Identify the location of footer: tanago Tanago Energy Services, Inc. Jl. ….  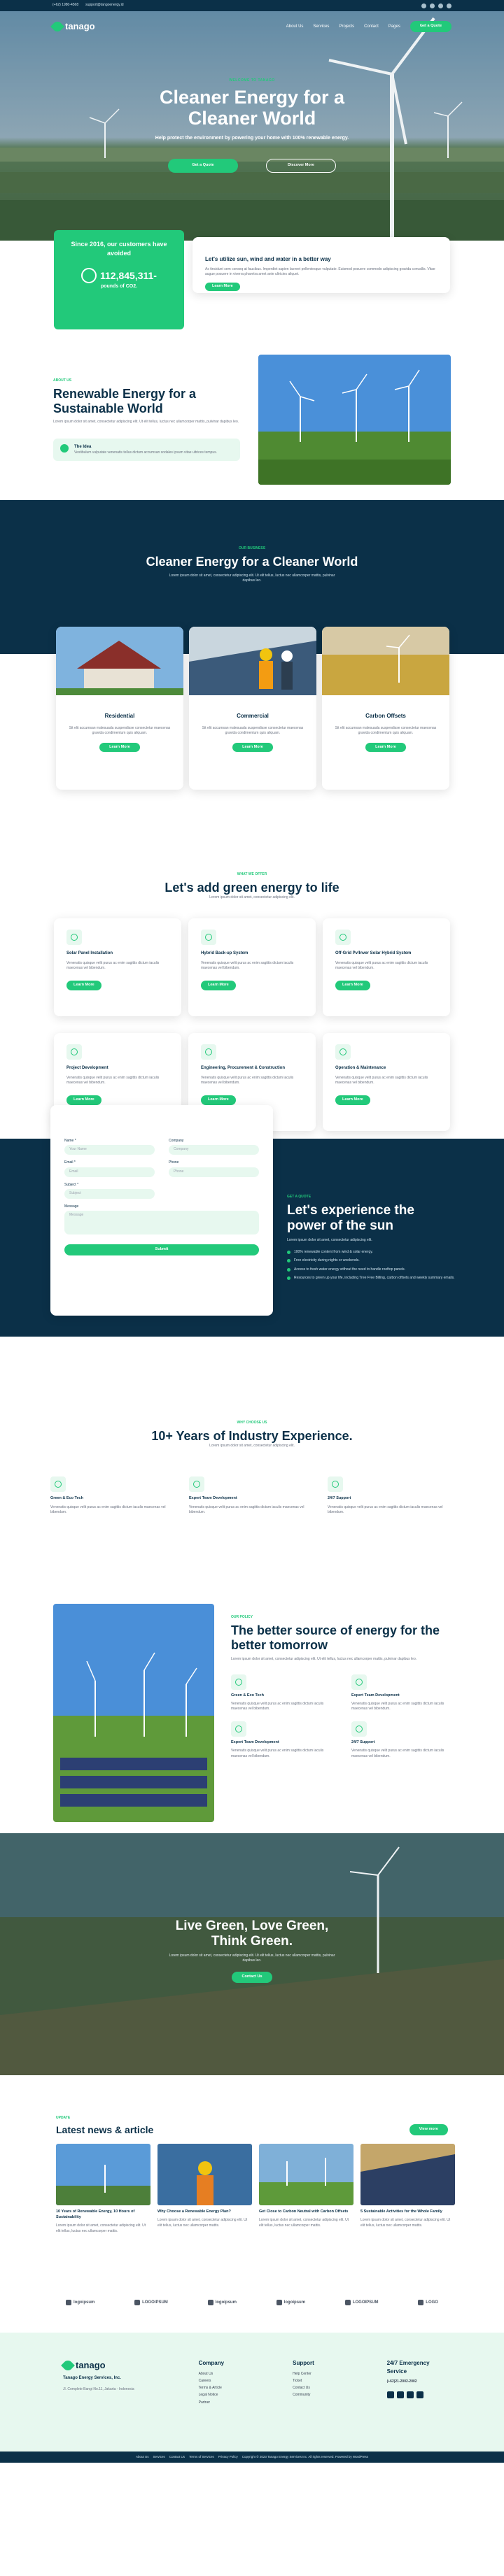
(252, 2392).